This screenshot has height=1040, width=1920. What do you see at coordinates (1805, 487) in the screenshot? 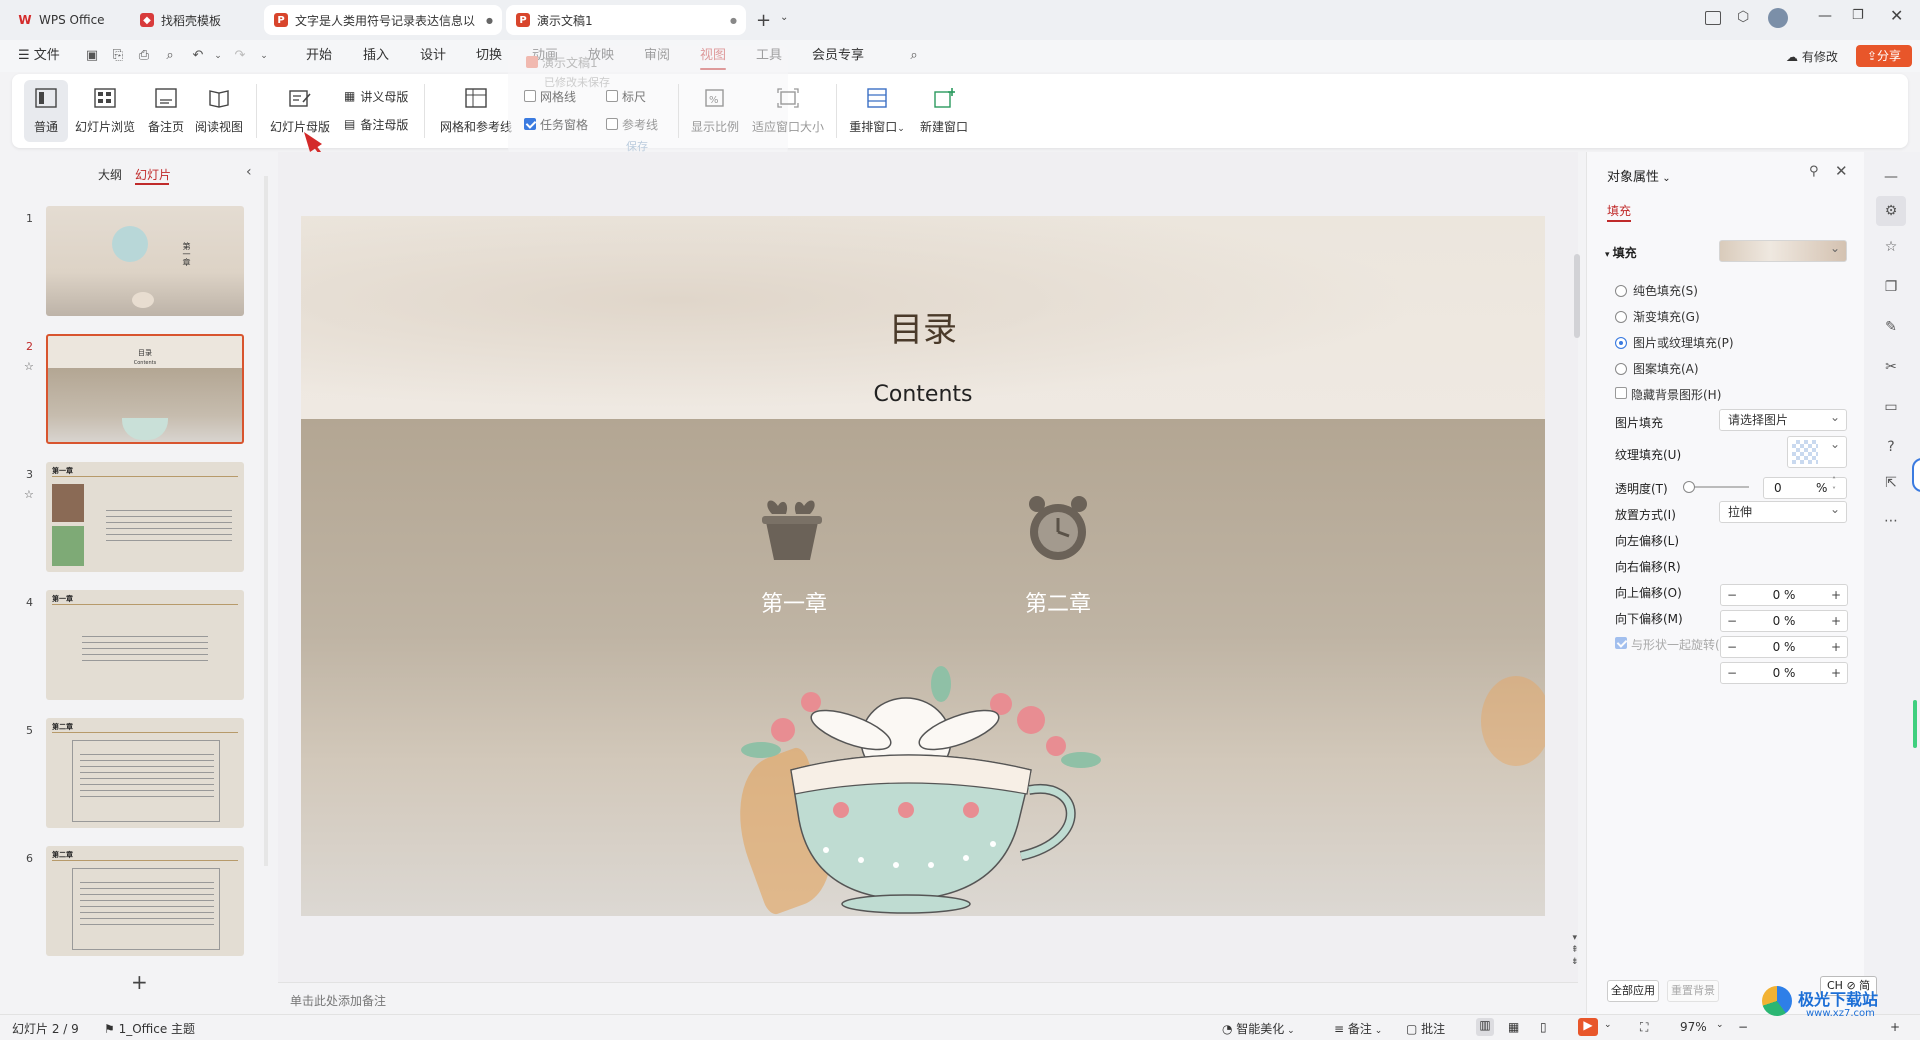
I see `transparency-input: 0 % ˄ ˅` at bounding box center [1805, 487].